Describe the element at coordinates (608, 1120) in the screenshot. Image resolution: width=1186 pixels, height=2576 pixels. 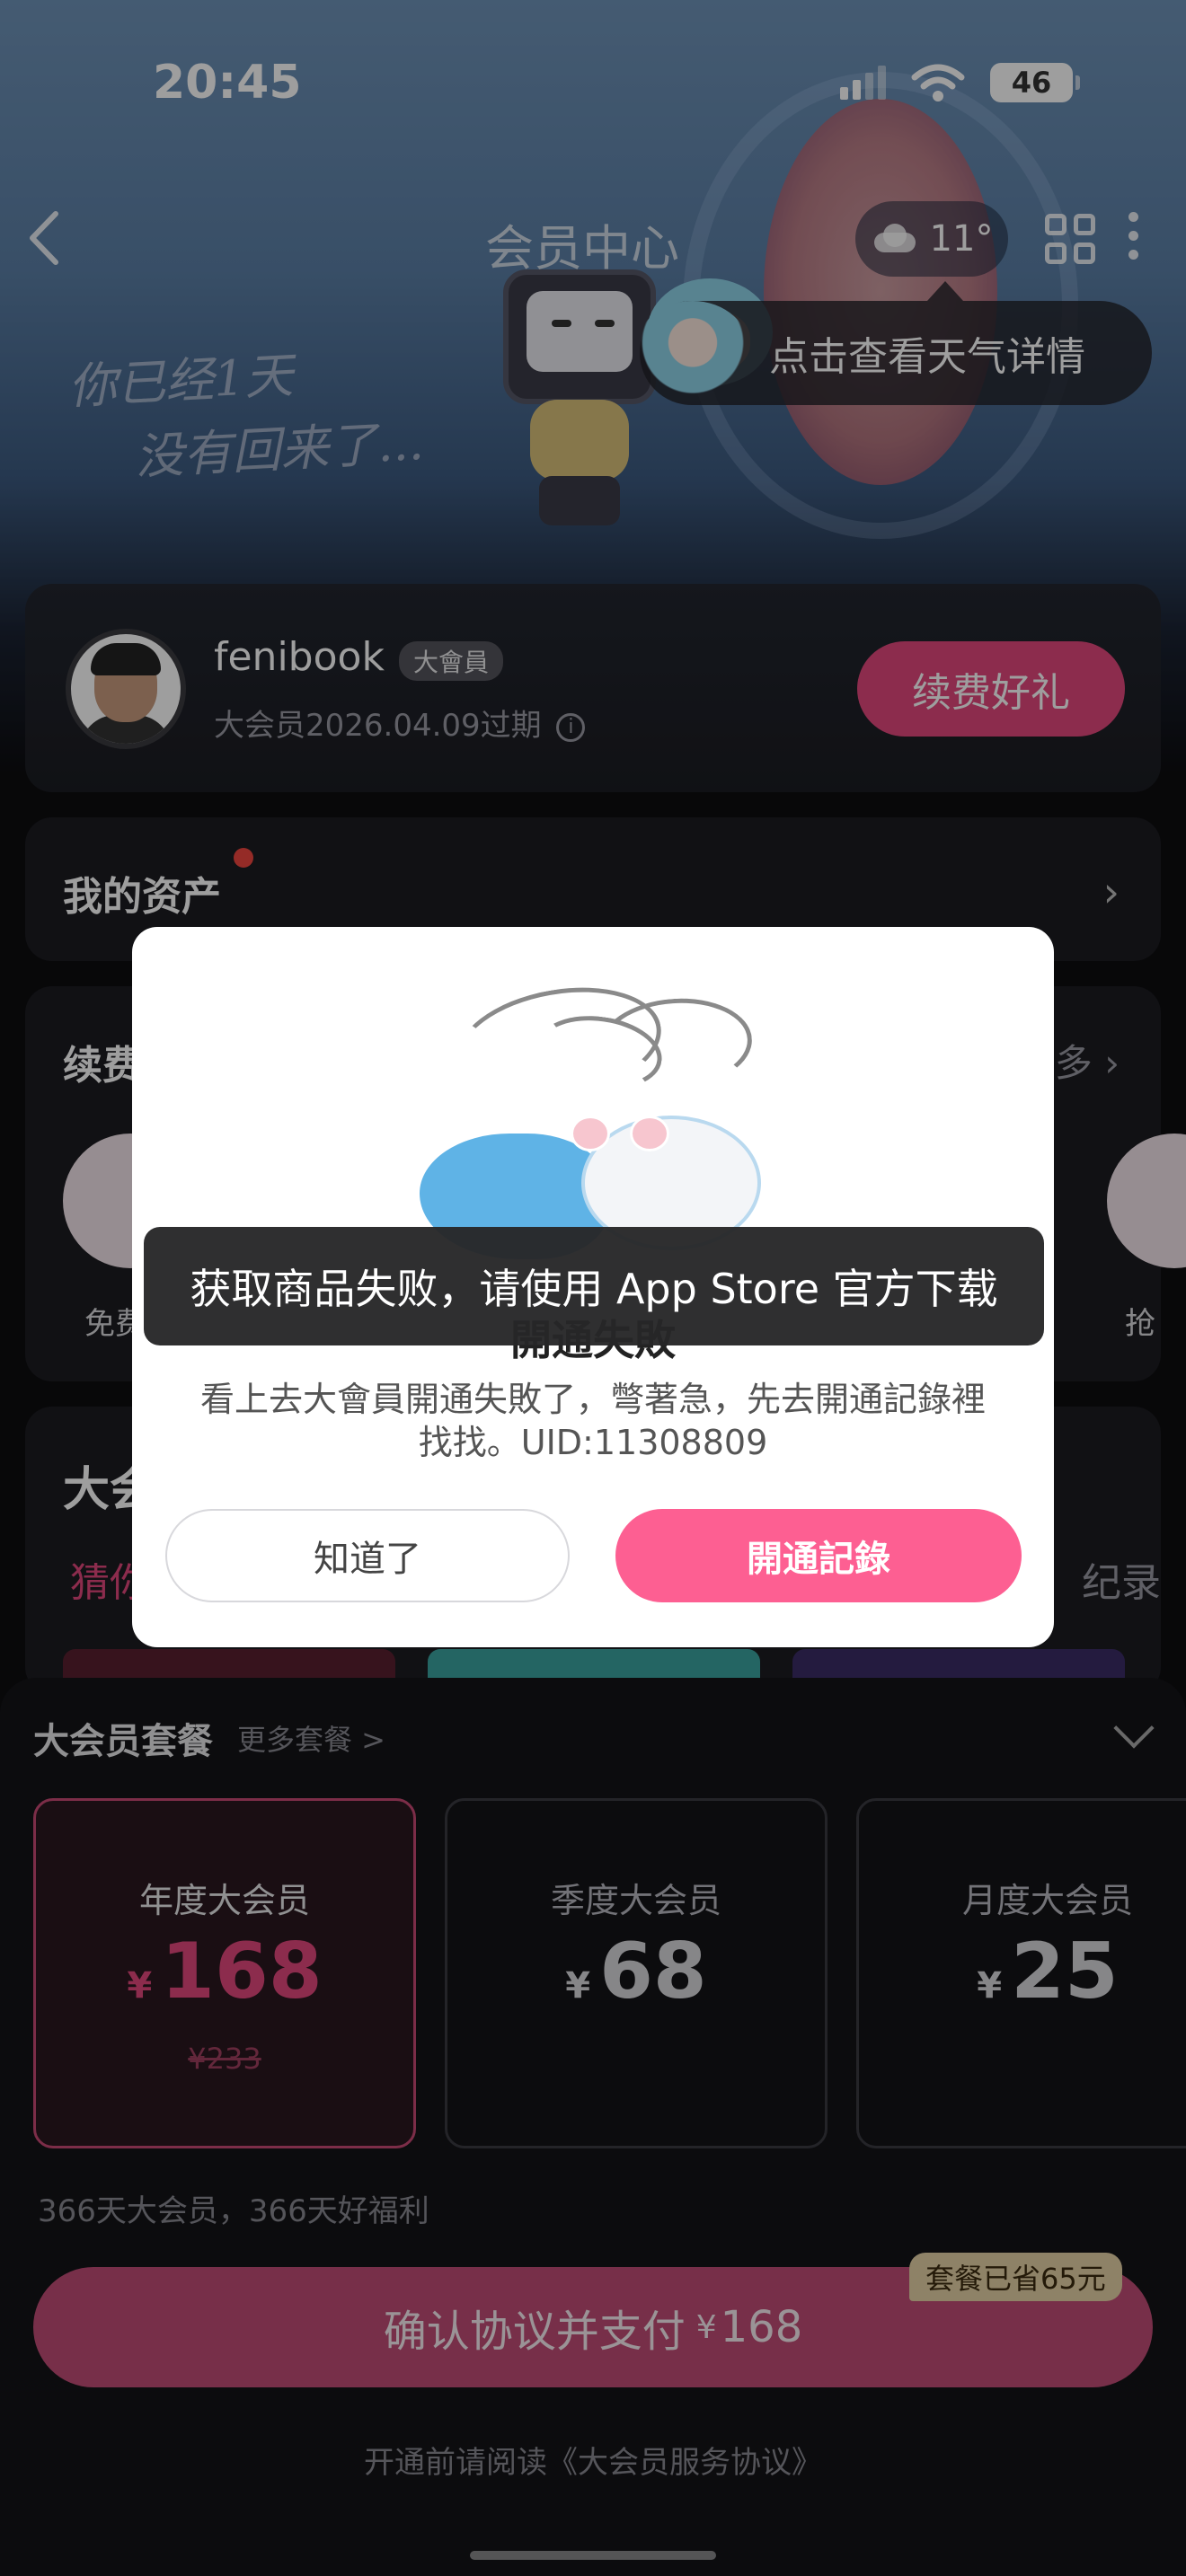
I see `sleeping-cats-illustration` at that location.